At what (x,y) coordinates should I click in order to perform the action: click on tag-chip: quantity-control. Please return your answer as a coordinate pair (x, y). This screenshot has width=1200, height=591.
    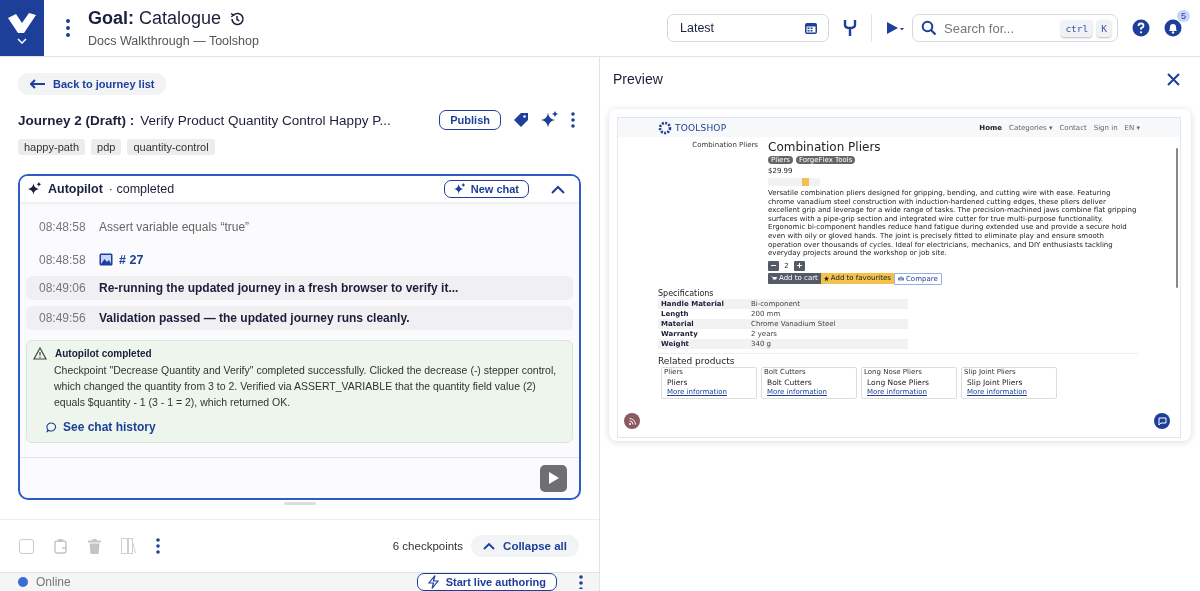
    Looking at the image, I should click on (171, 147).